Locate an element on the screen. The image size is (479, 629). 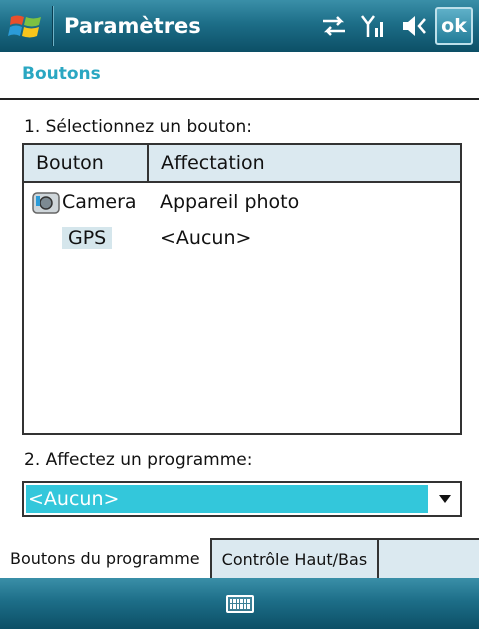
keyboard-icon is located at coordinates (239, 603).